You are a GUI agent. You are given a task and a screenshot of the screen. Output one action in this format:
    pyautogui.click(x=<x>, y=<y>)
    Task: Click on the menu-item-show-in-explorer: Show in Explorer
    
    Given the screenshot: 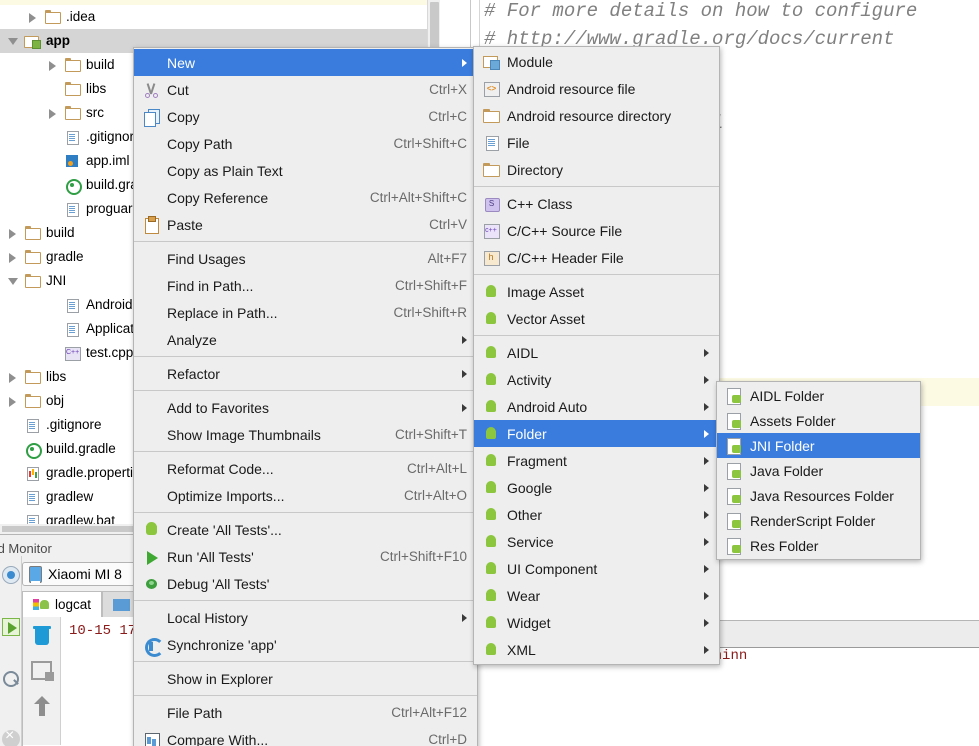 What is the action you would take?
    pyautogui.click(x=305, y=678)
    